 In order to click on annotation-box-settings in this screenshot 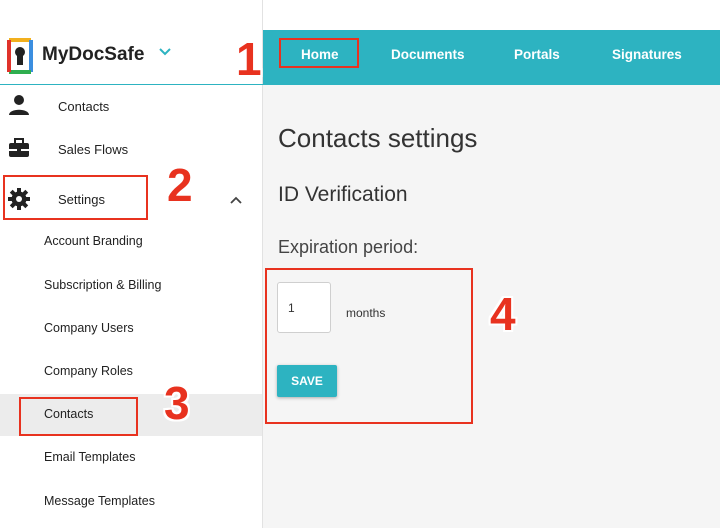, I will do `click(75, 197)`.